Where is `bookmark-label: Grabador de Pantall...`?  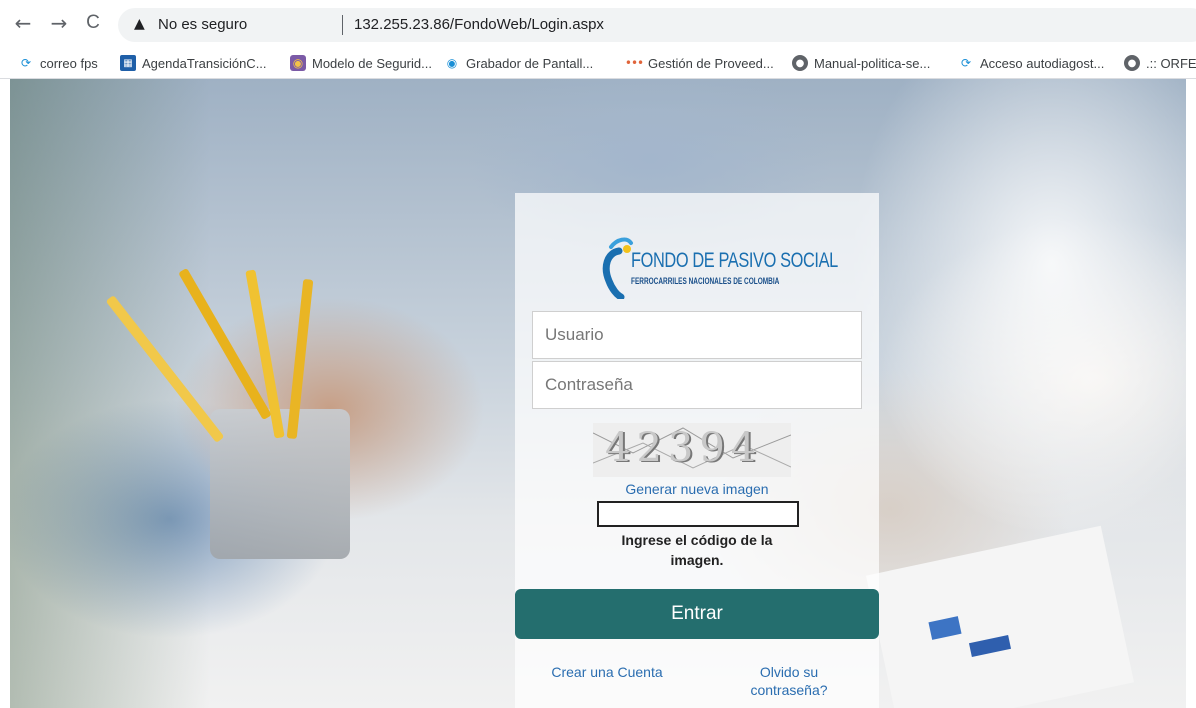 bookmark-label: Grabador de Pantall... is located at coordinates (530, 63).